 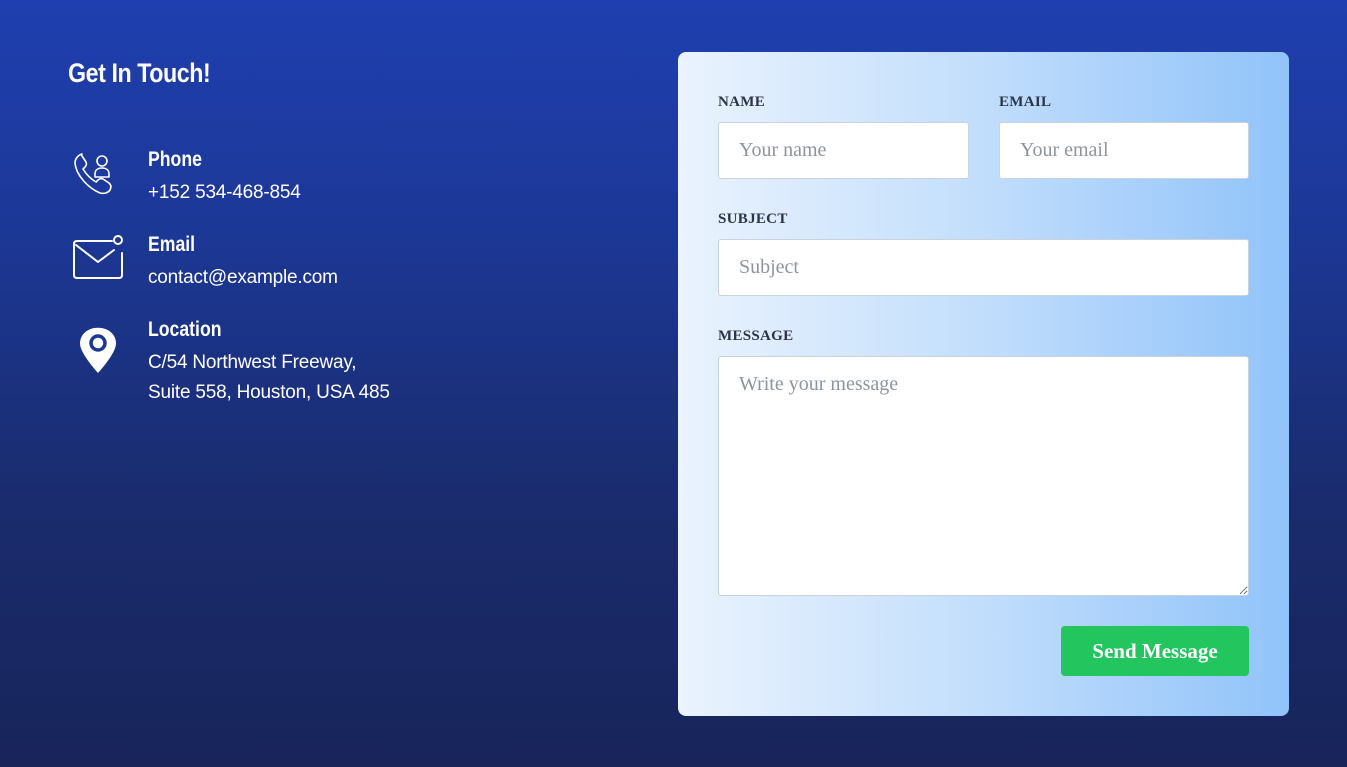 I want to click on address-line-1: C/54 Northwest Freeway,, so click(x=252, y=362).